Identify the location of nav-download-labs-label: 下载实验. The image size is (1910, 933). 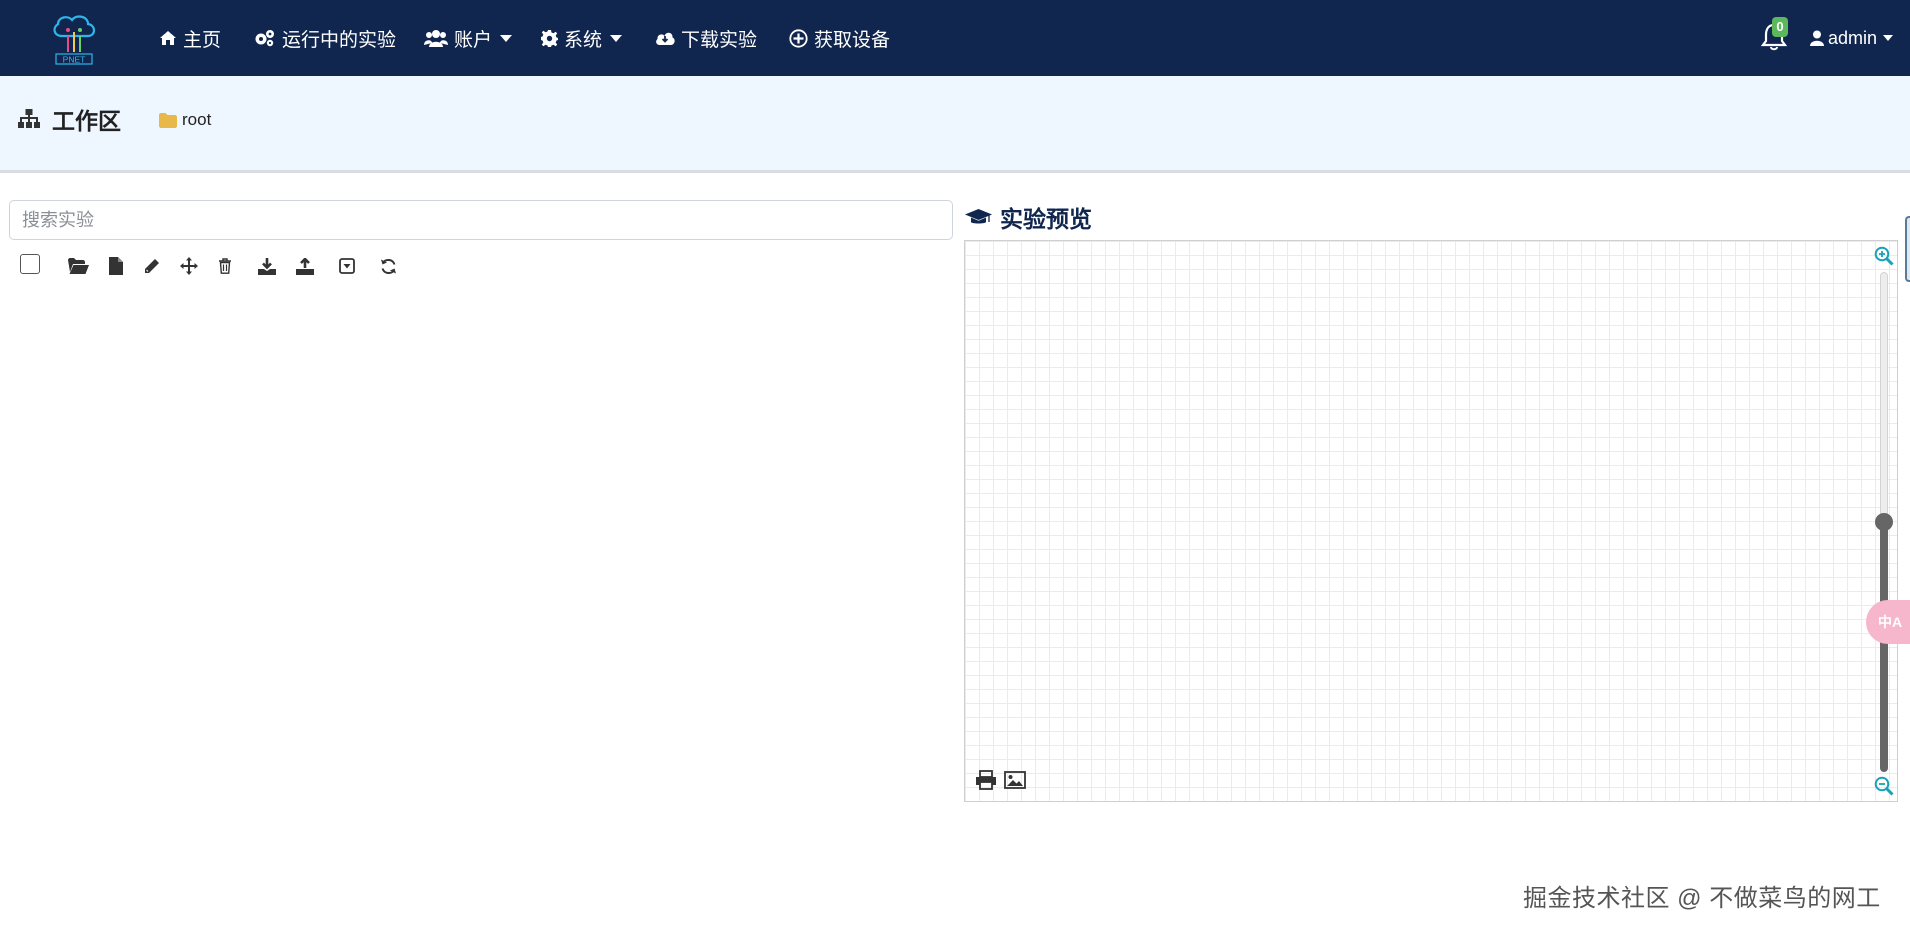
(719, 40).